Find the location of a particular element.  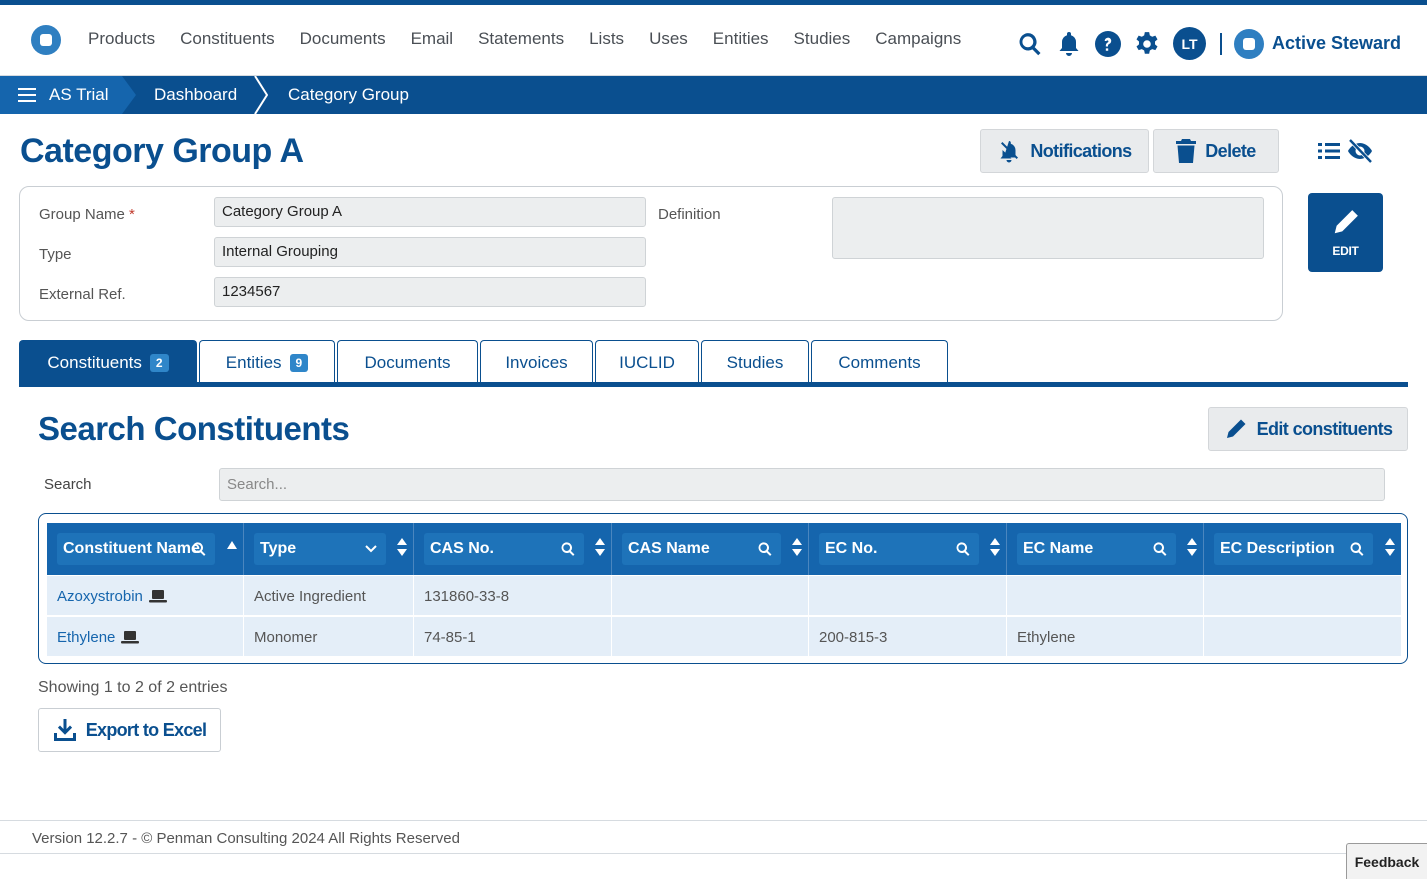

column-header-cas-no: CAS No. is located at coordinates (513, 549).